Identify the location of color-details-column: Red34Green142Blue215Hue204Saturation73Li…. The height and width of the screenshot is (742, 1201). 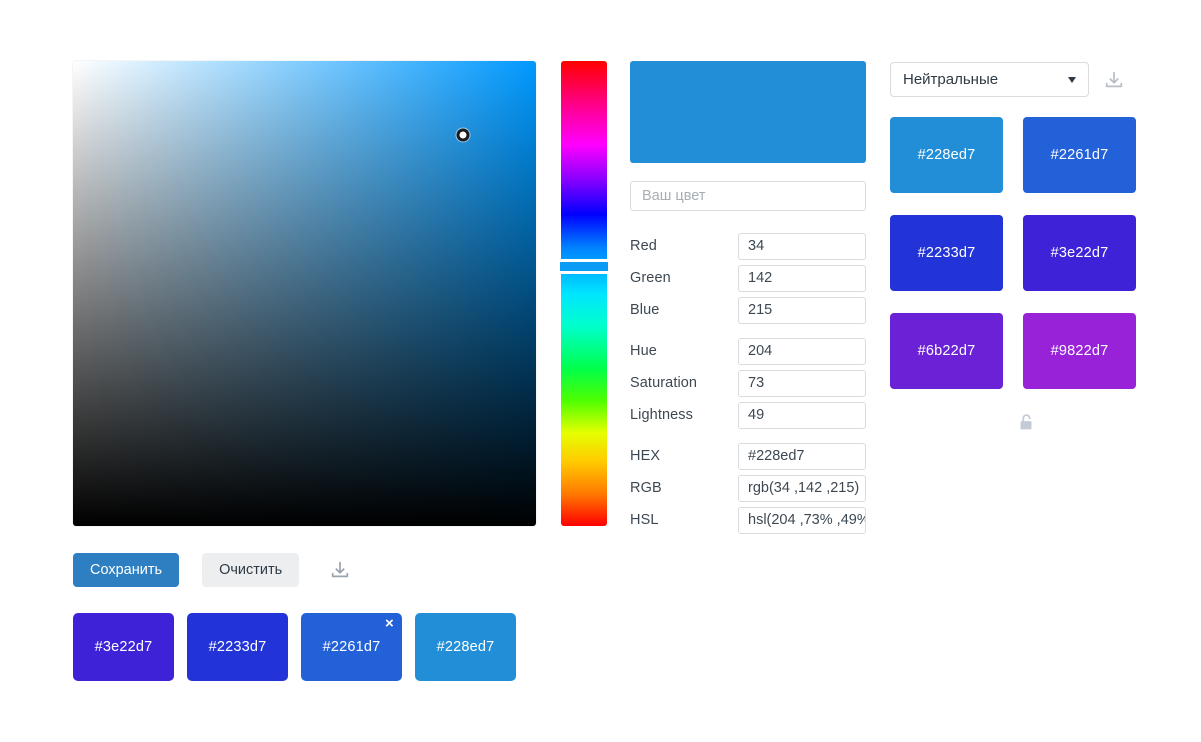
(748, 298).